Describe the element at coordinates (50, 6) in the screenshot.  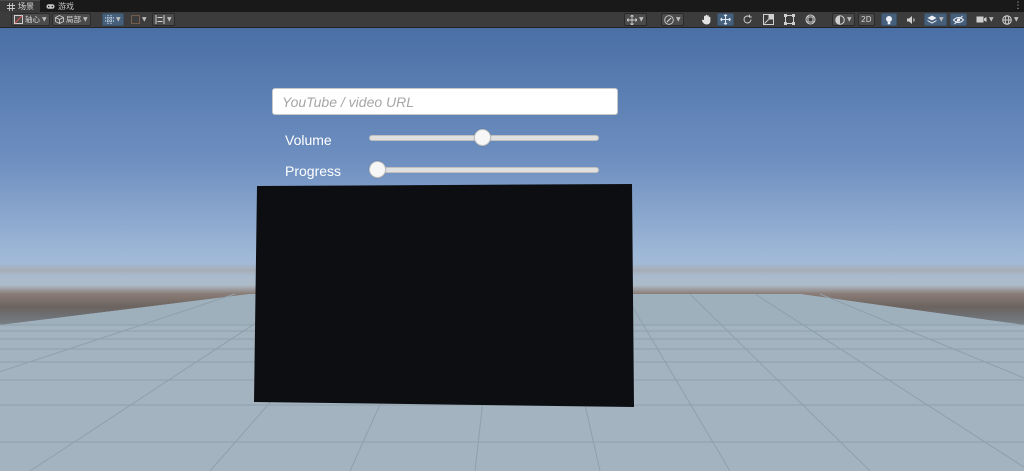
I see `gamepad-icon` at that location.